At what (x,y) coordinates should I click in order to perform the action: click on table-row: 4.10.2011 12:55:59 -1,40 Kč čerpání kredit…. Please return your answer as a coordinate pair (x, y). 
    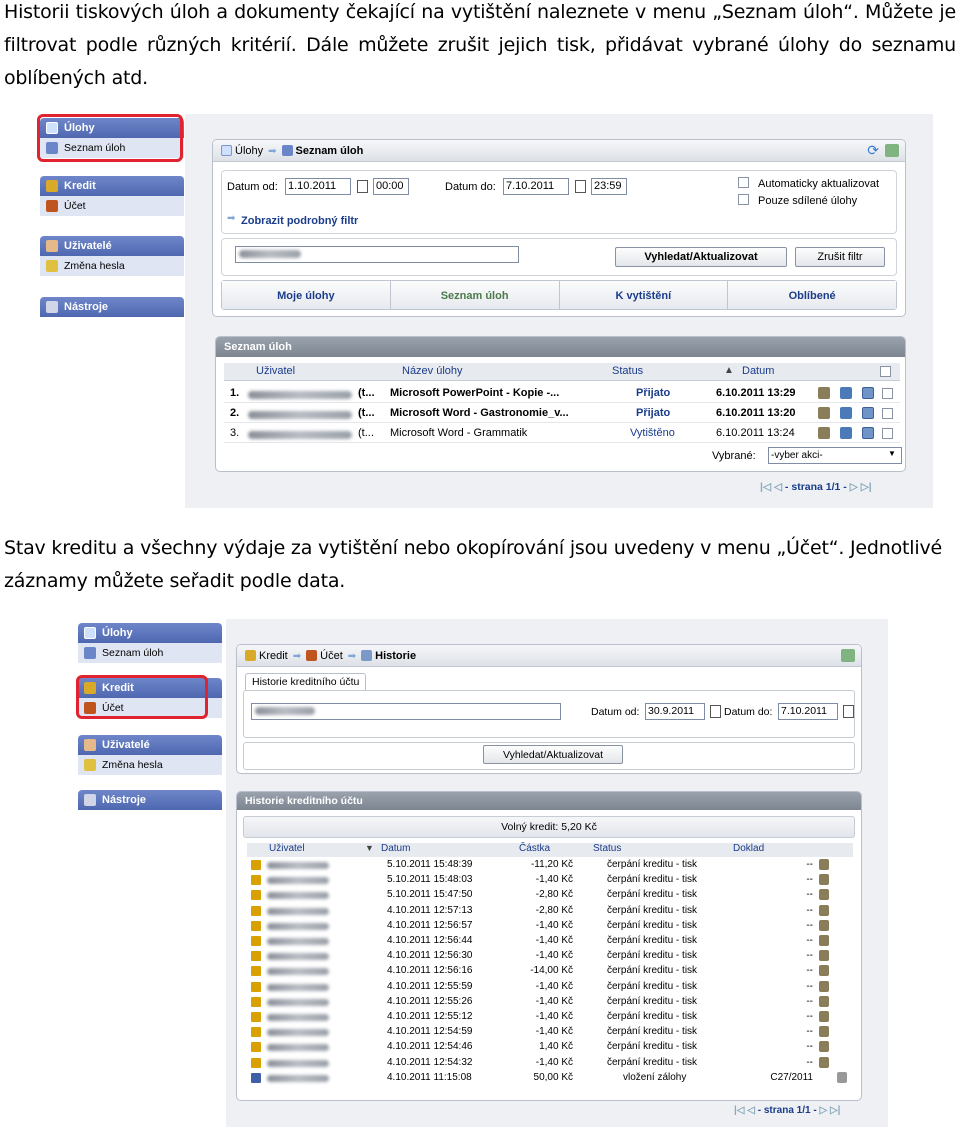
    Looking at the image, I should click on (549, 987).